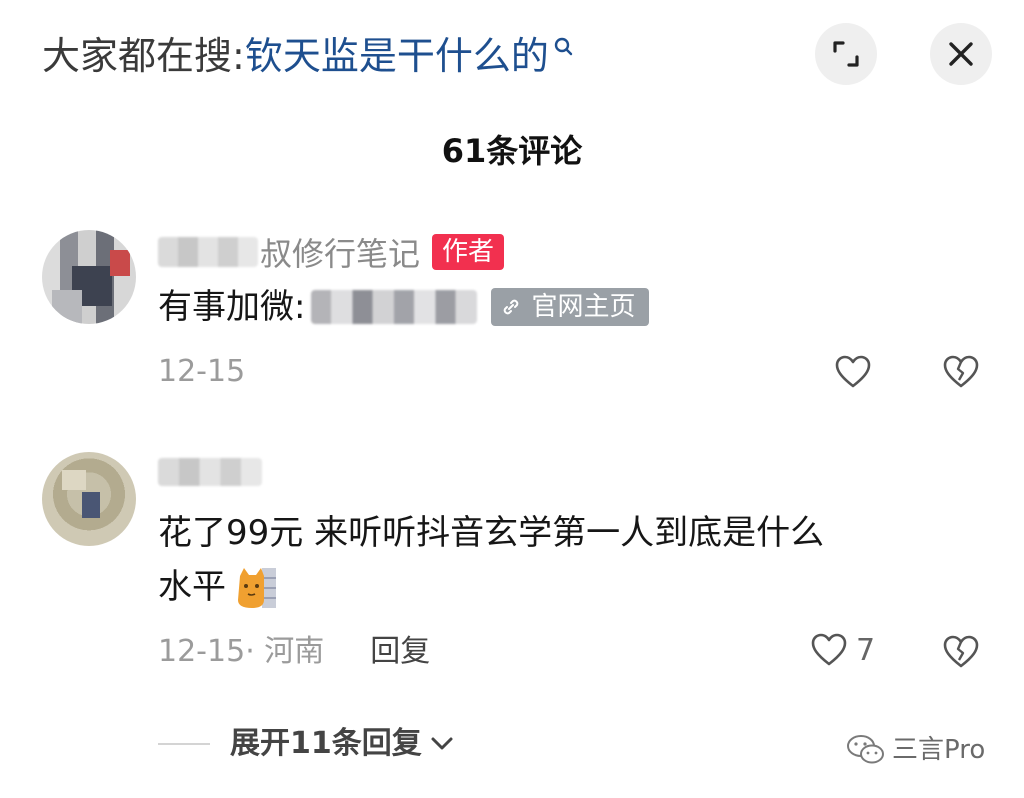  What do you see at coordinates (491, 533) in the screenshot?
I see `comment-text-line-1: 花了99元 来听听抖音玄学第一人到底是什么` at bounding box center [491, 533].